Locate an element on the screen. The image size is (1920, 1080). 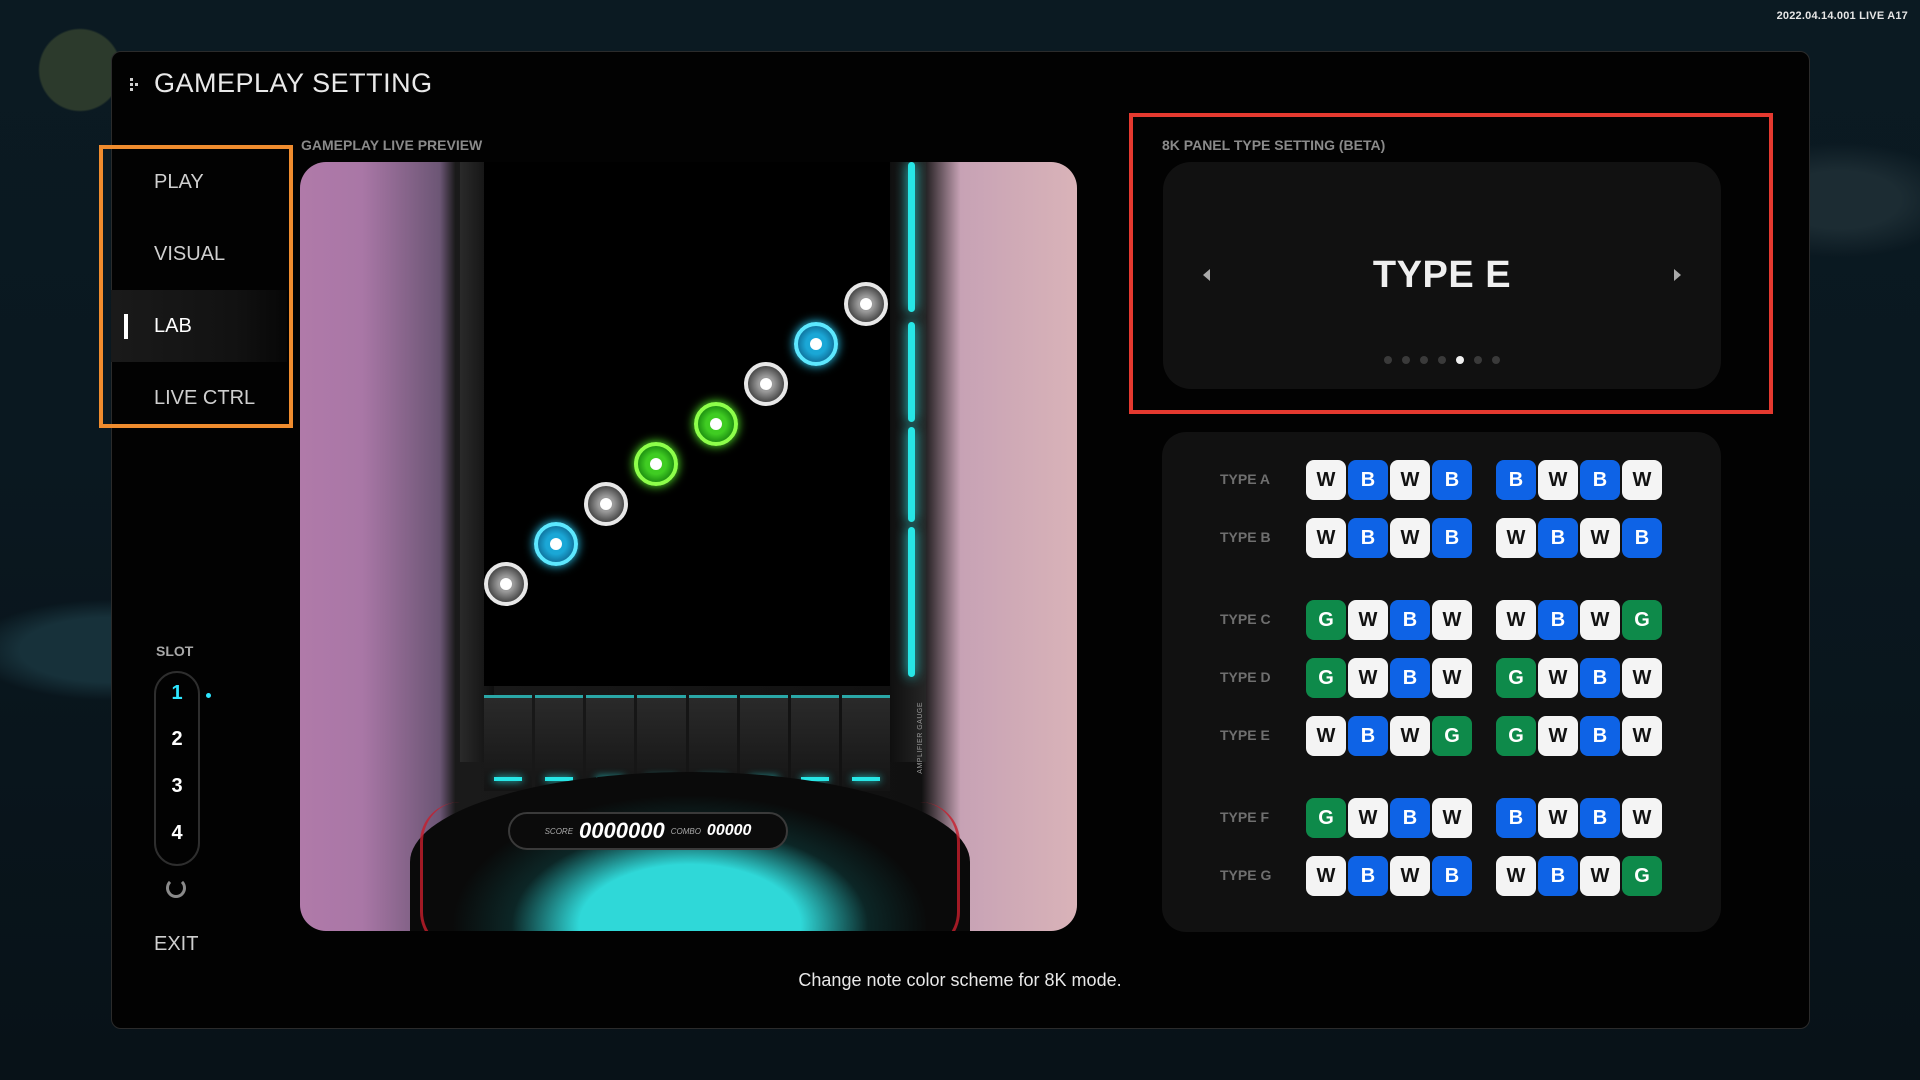
type-row: TYPE EWBWGGWBW is located at coordinates (1441, 736).